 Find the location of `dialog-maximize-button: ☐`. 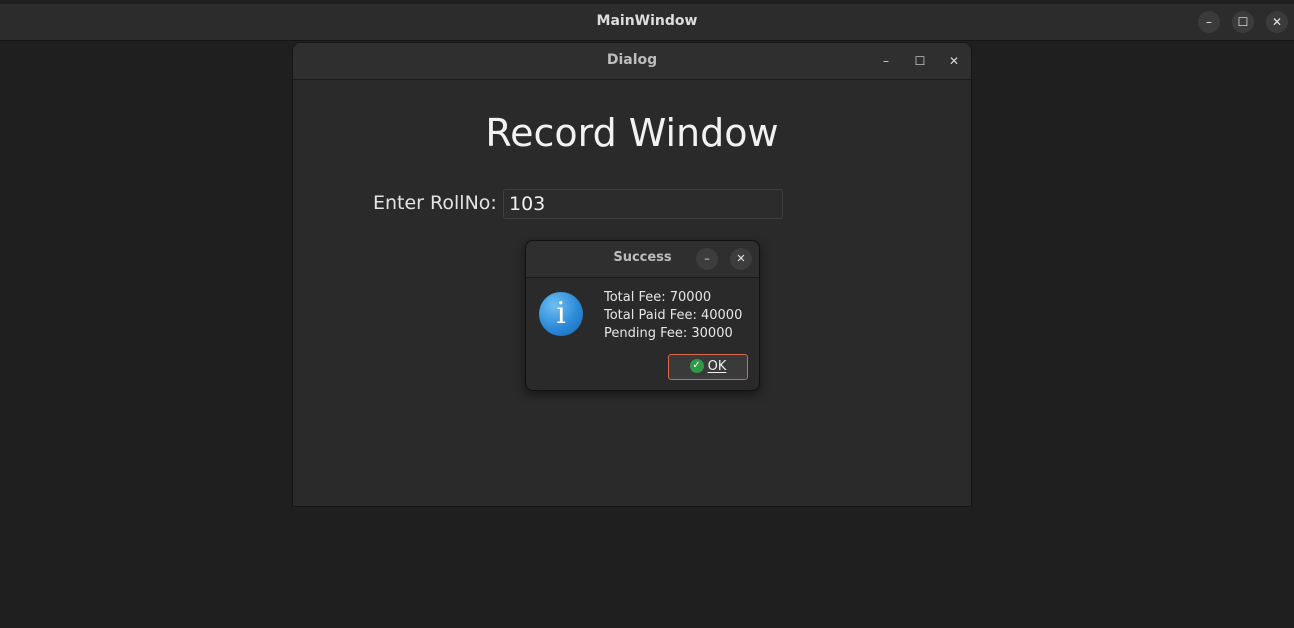

dialog-maximize-button: ☐ is located at coordinates (920, 61).